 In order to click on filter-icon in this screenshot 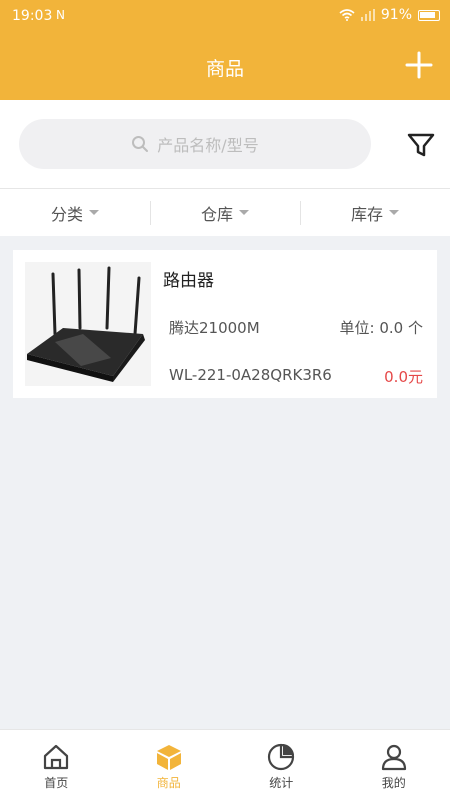, I will do `click(421, 145)`.